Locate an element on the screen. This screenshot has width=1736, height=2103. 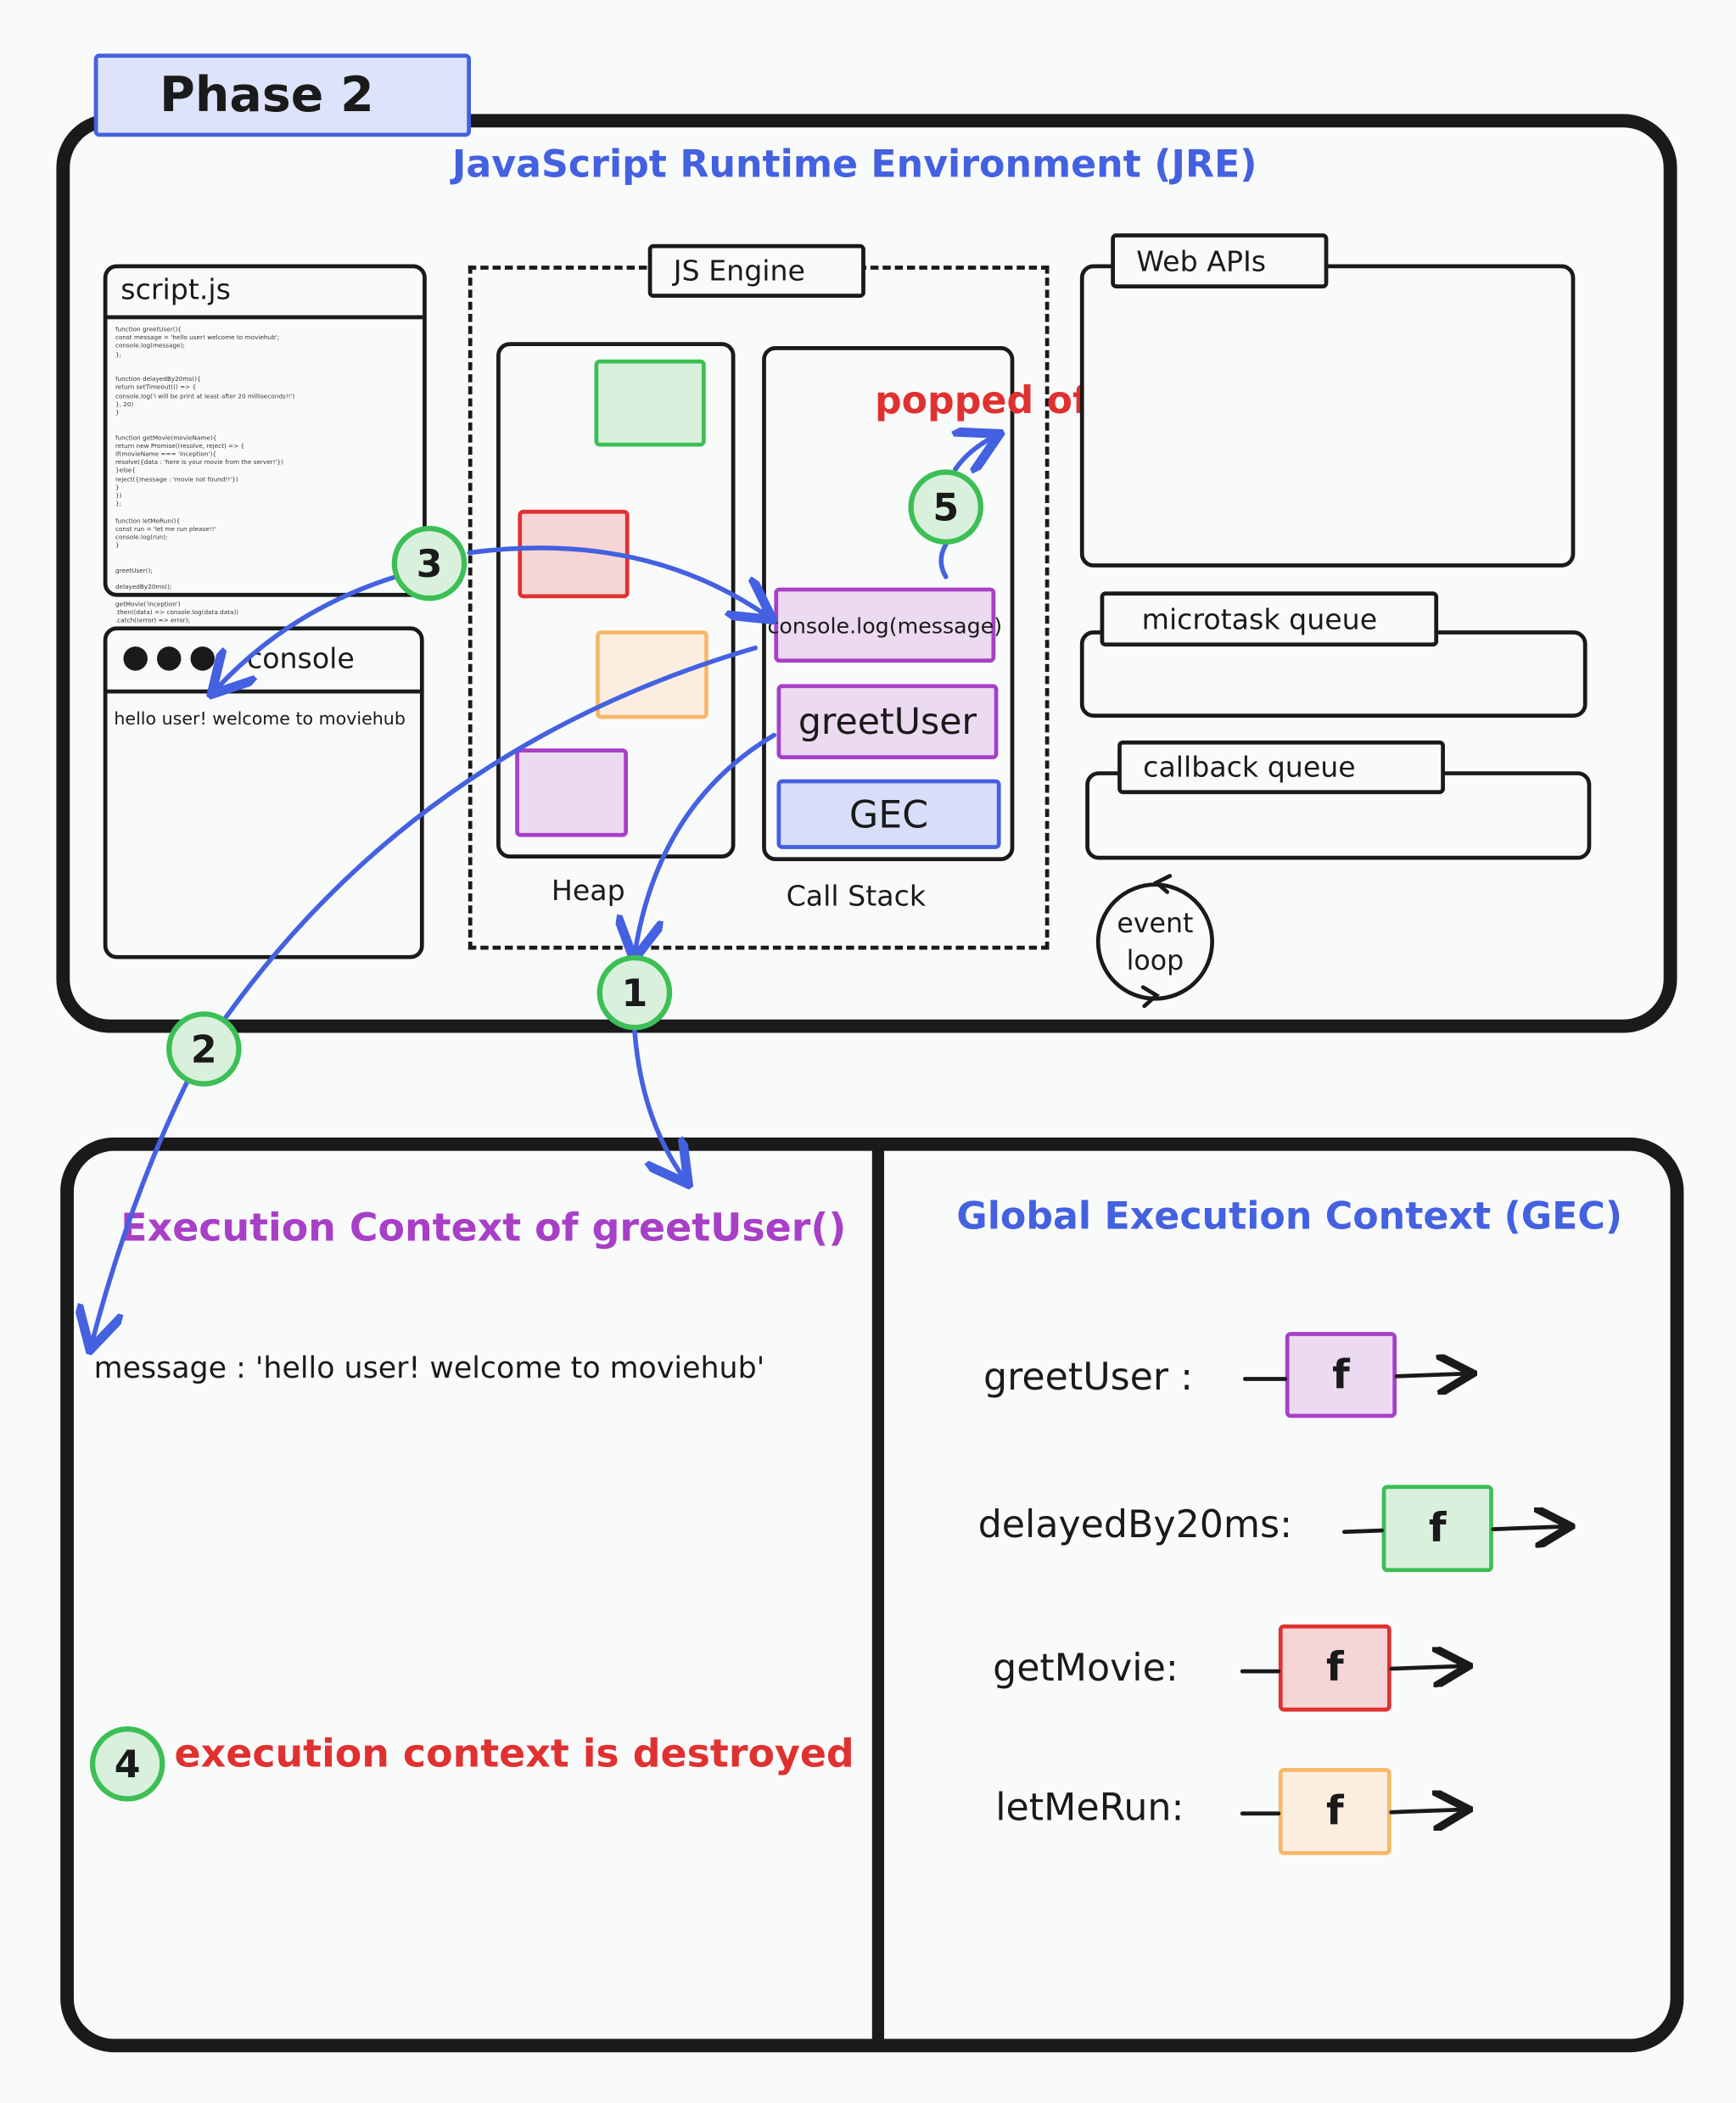
gec-line is located at coordinates (1363, 1531).